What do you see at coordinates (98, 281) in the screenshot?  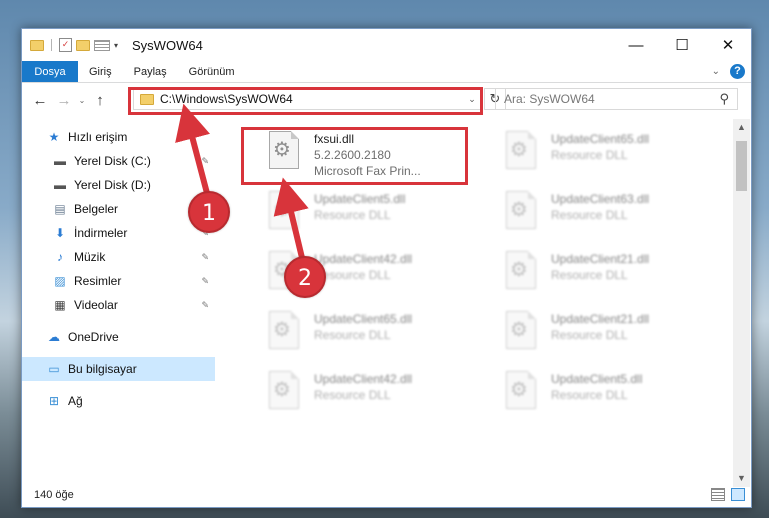 I see `sidebar-item-label: Resimler` at bounding box center [98, 281].